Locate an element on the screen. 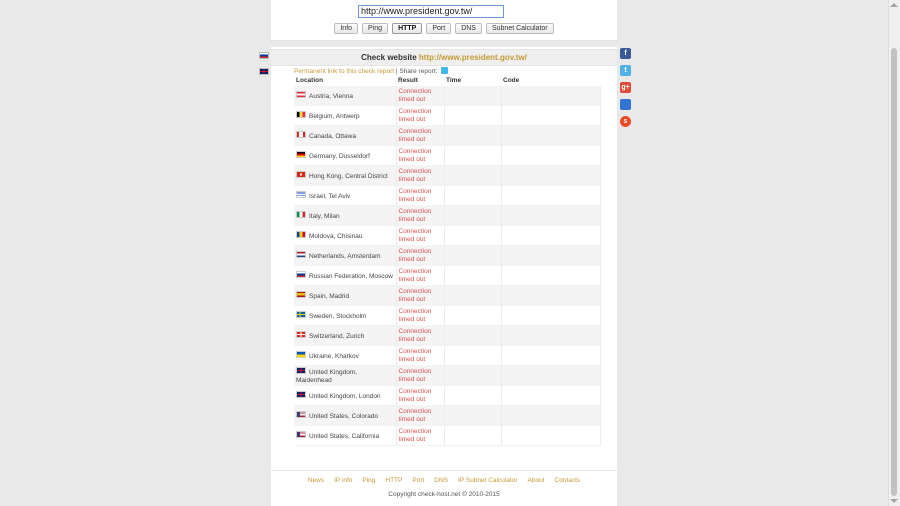 This screenshot has height=506, width=900. footer-link-news: News is located at coordinates (316, 480).